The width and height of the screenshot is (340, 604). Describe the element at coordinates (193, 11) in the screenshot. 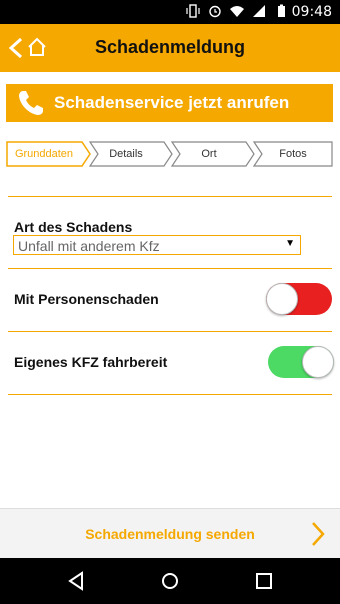

I see `vibrate-icon` at that location.